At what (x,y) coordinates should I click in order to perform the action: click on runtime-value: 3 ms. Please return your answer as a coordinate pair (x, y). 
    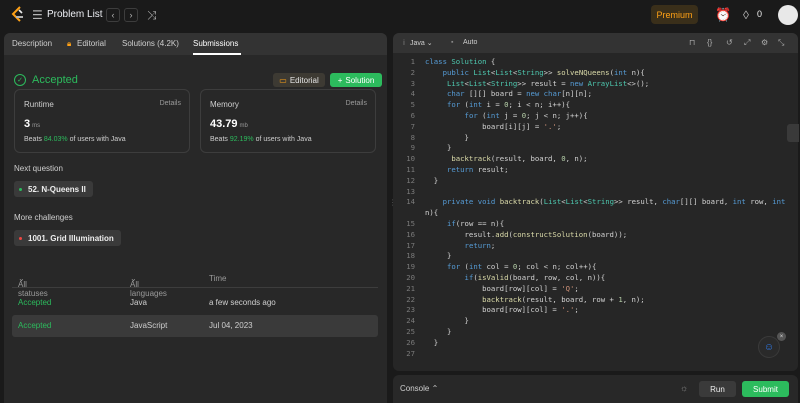
    Looking at the image, I should click on (32, 124).